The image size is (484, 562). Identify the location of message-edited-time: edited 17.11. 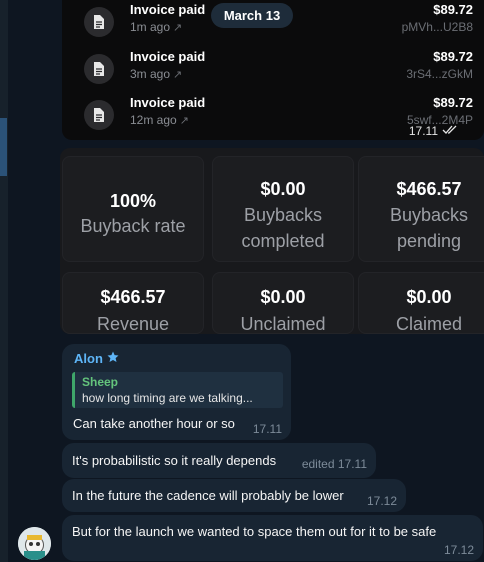
(334, 464).